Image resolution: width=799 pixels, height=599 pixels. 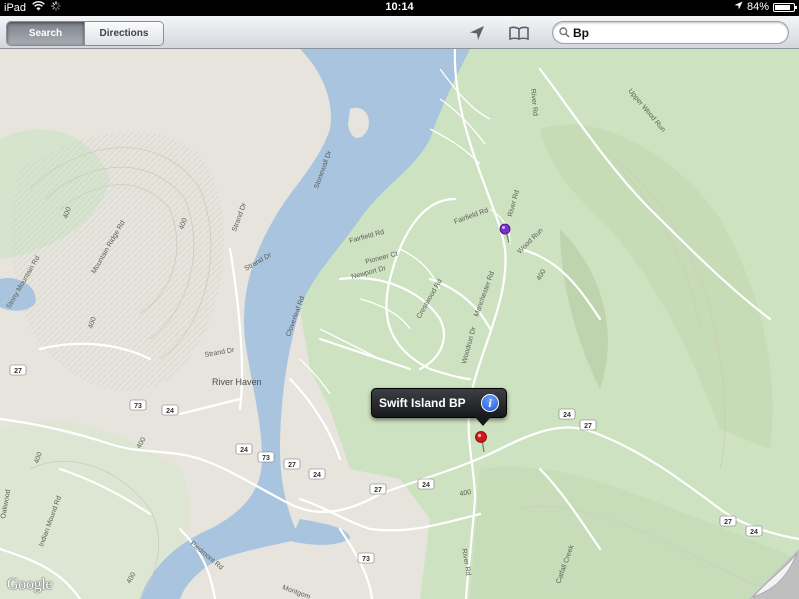 I want to click on search-directions-segmented-control: Search Directions, so click(x=85, y=33).